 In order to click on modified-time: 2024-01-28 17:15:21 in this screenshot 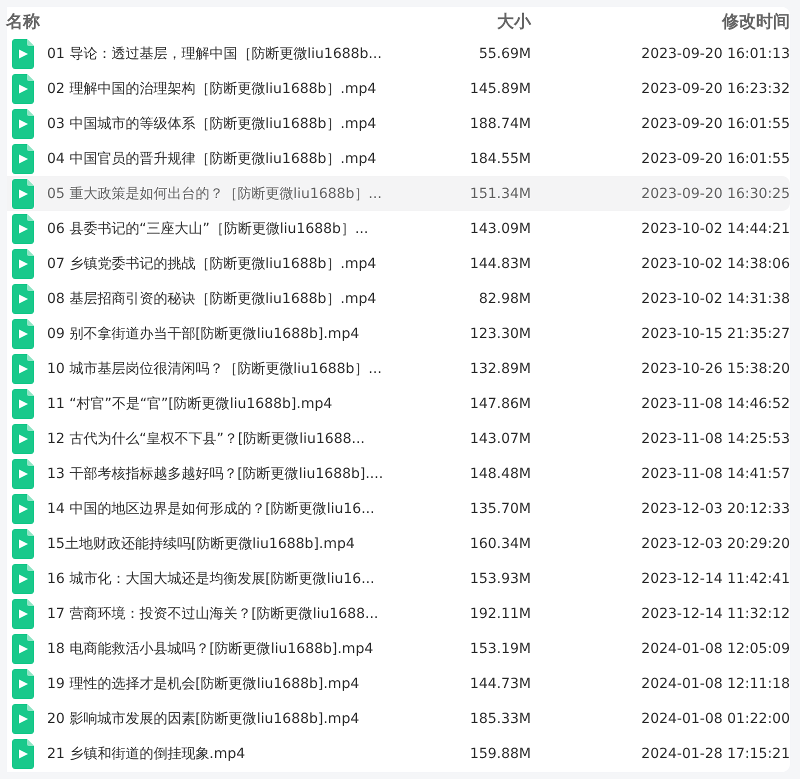, I will do `click(715, 754)`.